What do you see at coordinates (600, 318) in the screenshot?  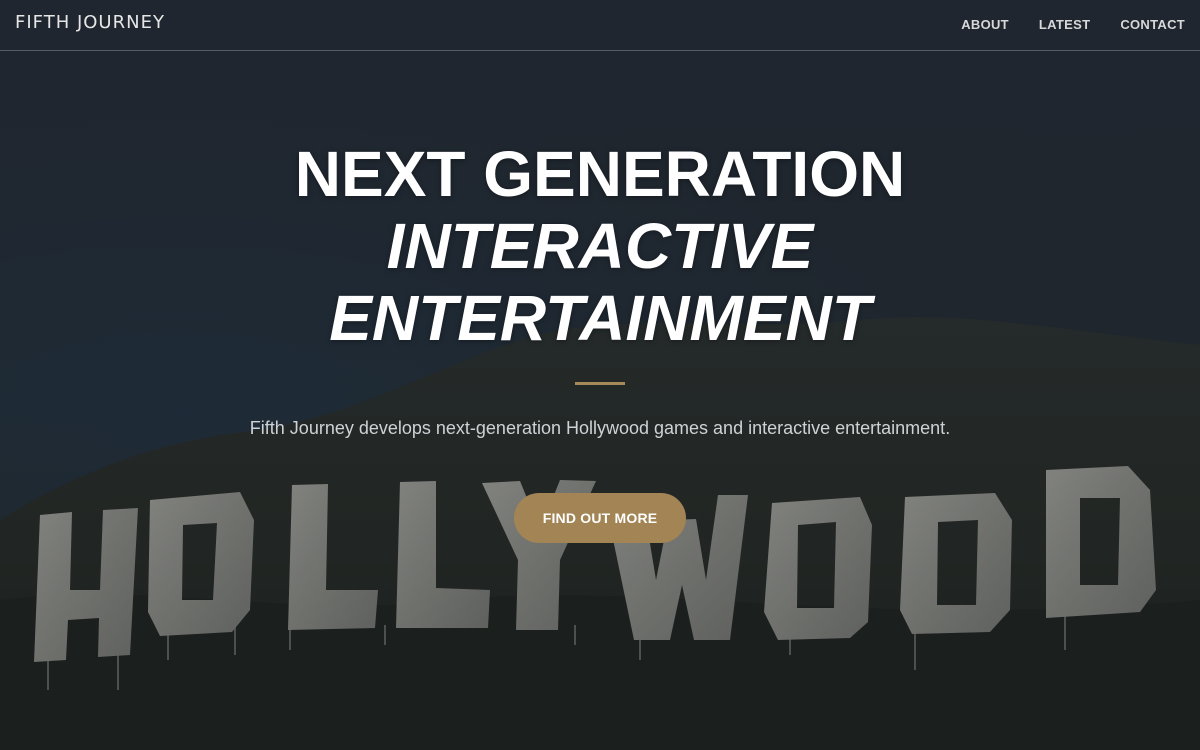 I see `headline-line-3: ENTERTAINMENT` at bounding box center [600, 318].